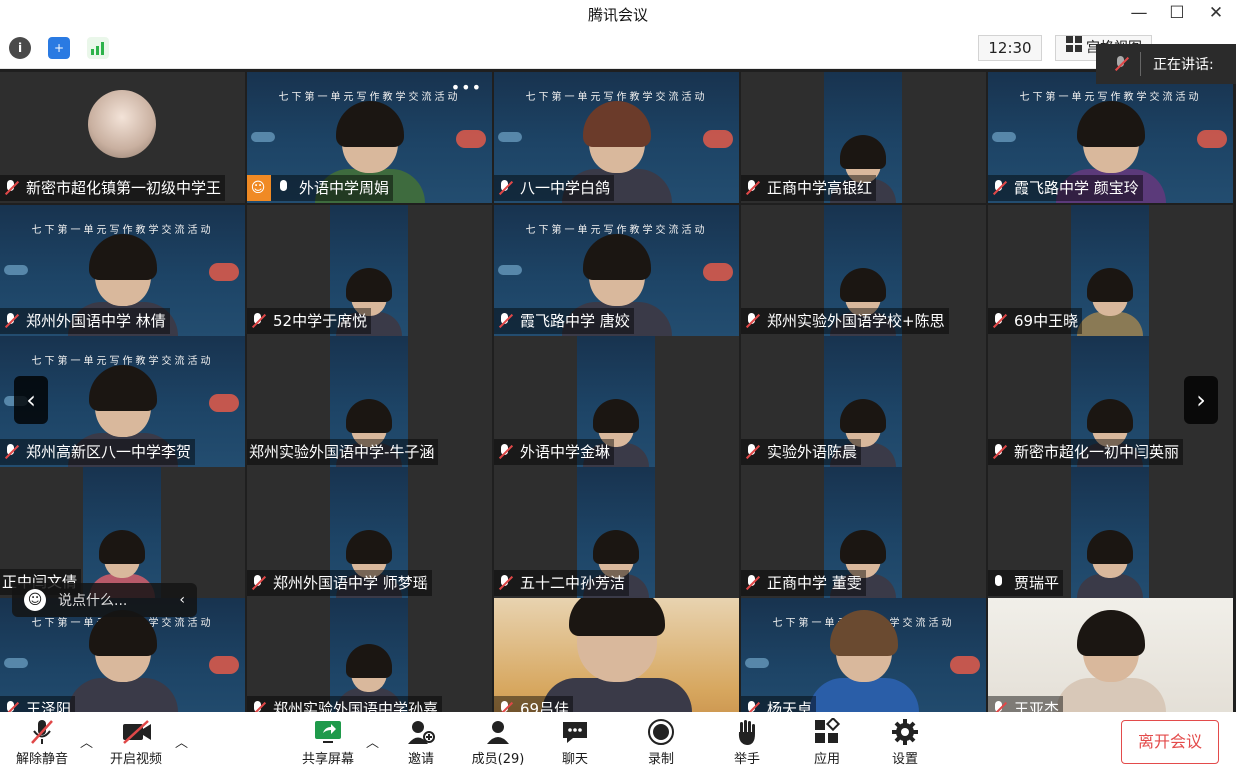 The image size is (1236, 775). I want to click on smiley-icon: ☺, so click(35, 600).